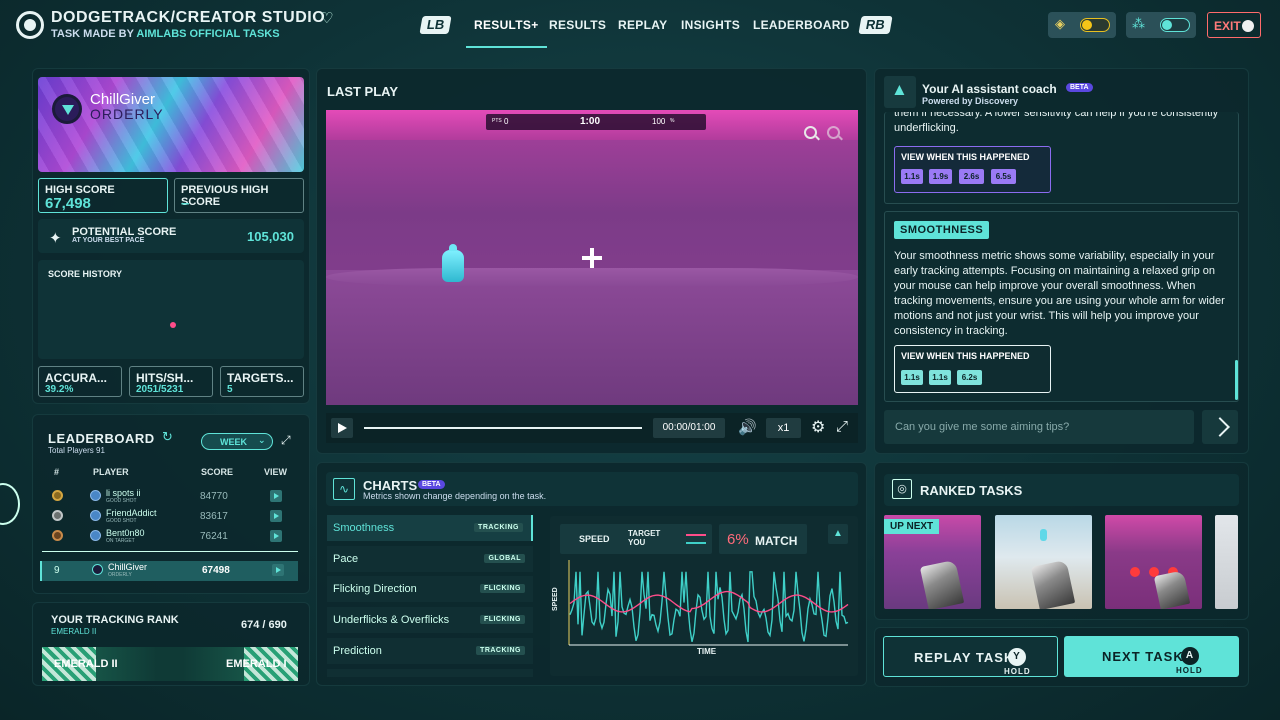  What do you see at coordinates (342, 428) in the screenshot?
I see `play-button` at bounding box center [342, 428].